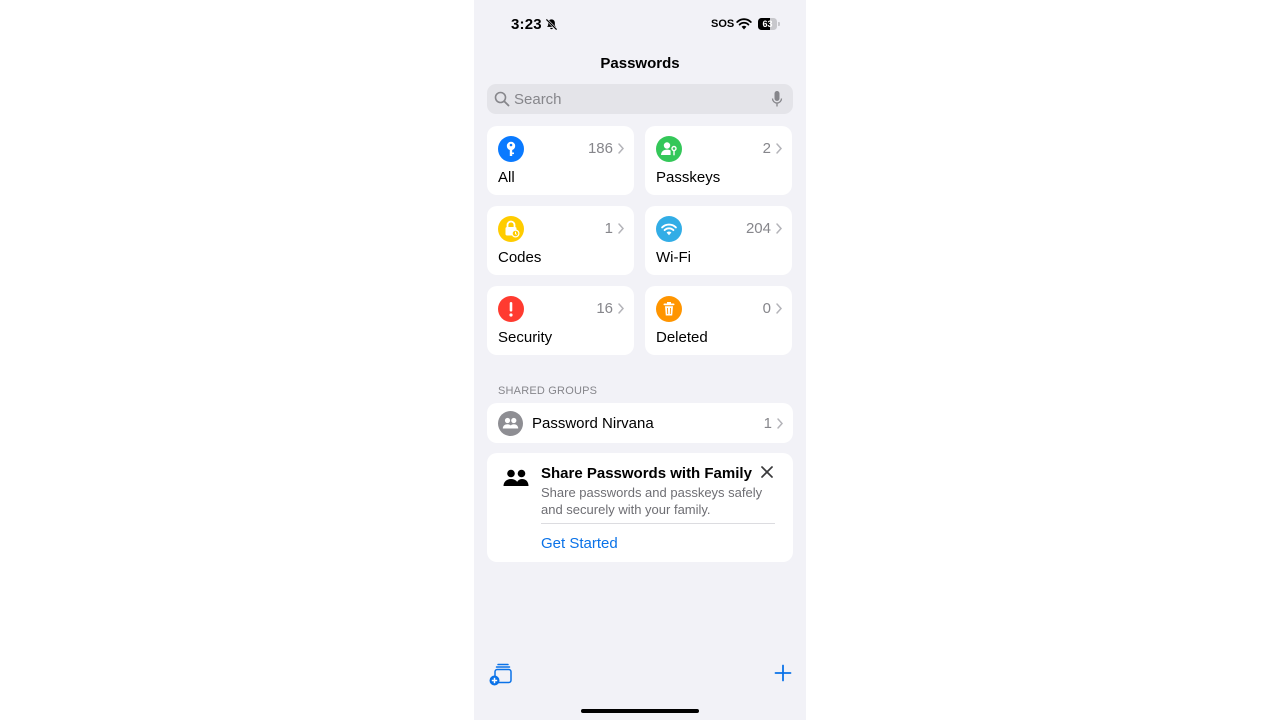  I want to click on tile-label: All, so click(506, 177).